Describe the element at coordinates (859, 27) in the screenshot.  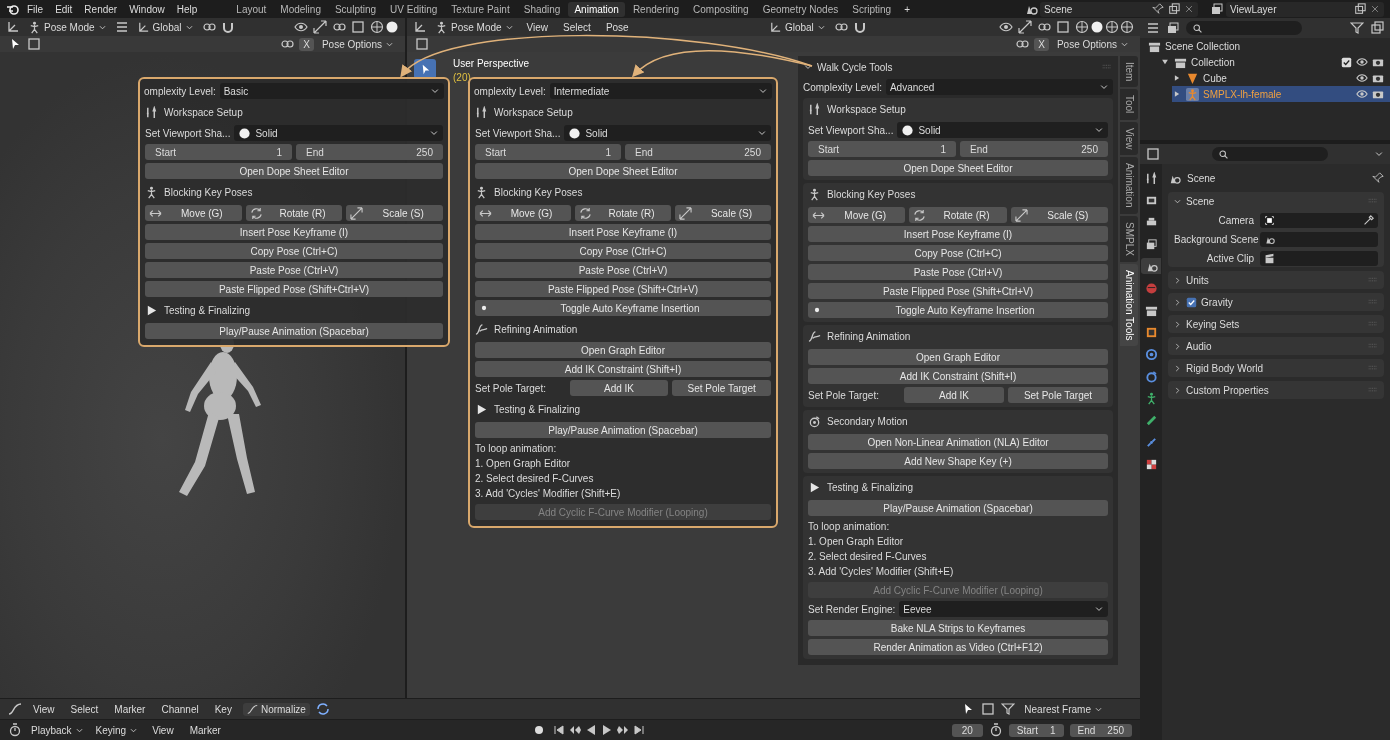
I see `magnet-icon` at that location.